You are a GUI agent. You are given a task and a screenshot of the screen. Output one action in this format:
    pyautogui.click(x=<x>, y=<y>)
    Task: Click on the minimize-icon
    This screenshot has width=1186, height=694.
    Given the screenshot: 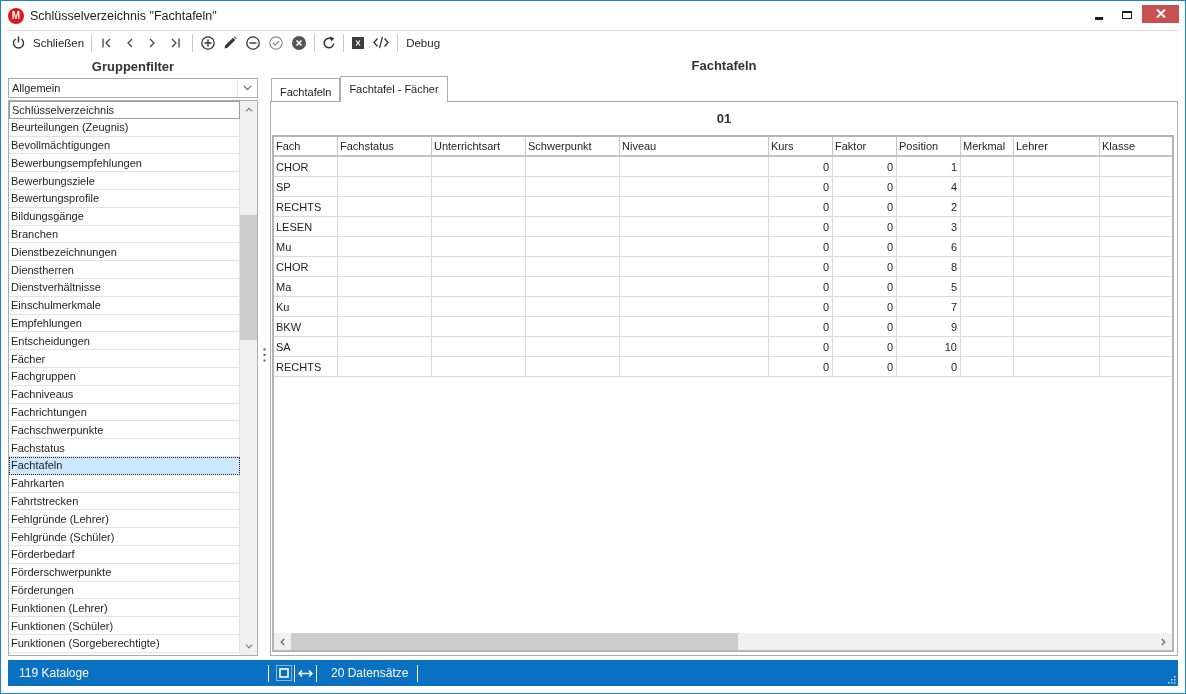 What is the action you would take?
    pyautogui.click(x=1099, y=18)
    